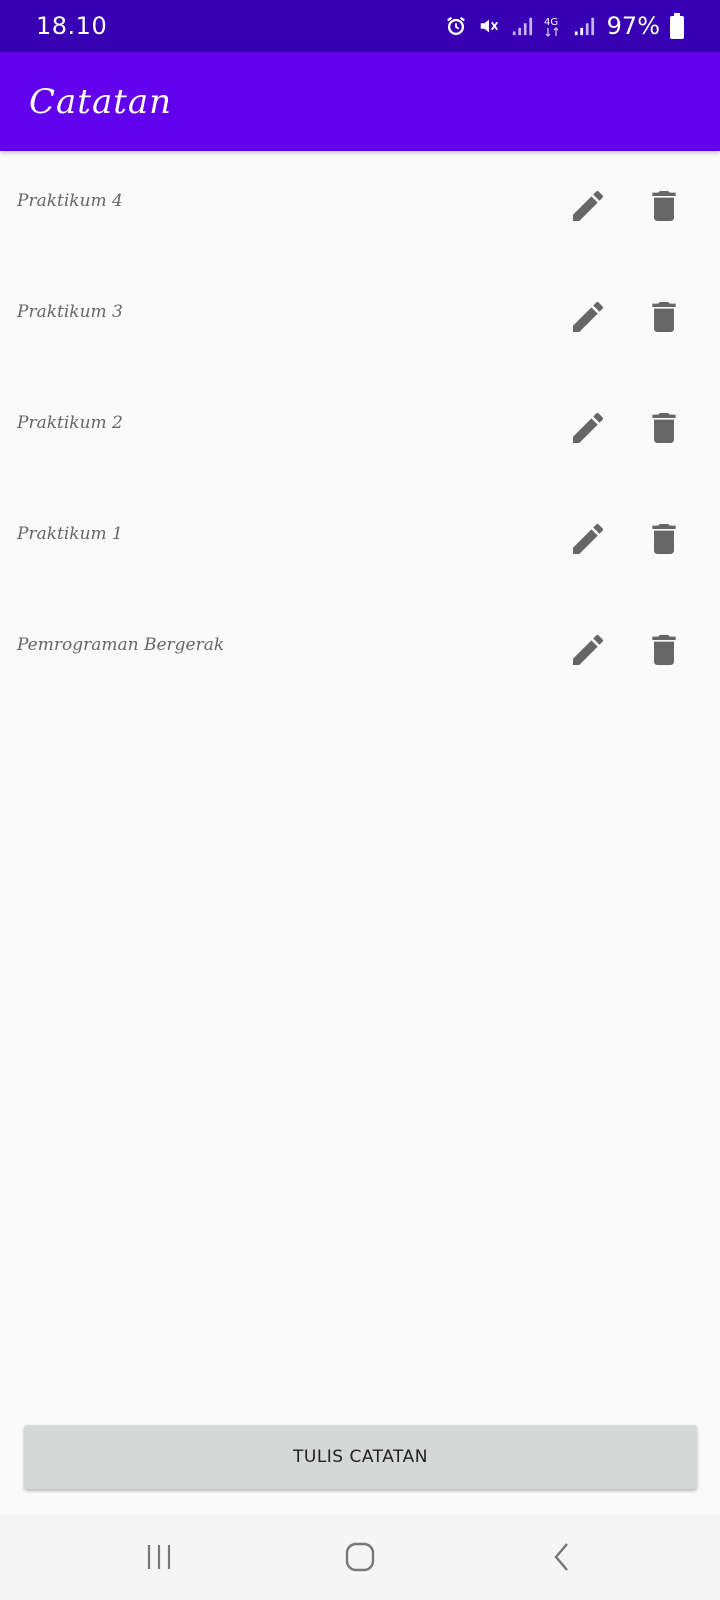 The image size is (720, 1600). I want to click on note-title: Pemrograman Bergerak, so click(121, 645).